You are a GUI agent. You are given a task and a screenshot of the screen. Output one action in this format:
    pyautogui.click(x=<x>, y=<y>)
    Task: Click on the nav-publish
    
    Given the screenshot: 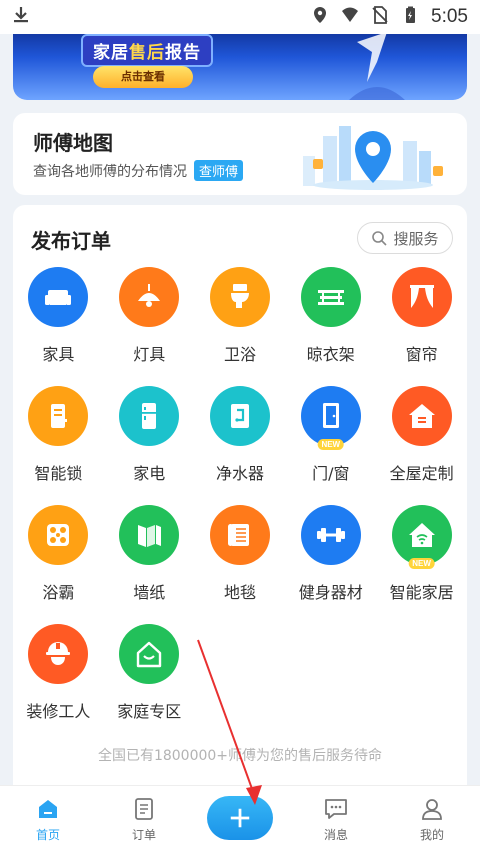 What is the action you would take?
    pyautogui.click(x=240, y=819)
    